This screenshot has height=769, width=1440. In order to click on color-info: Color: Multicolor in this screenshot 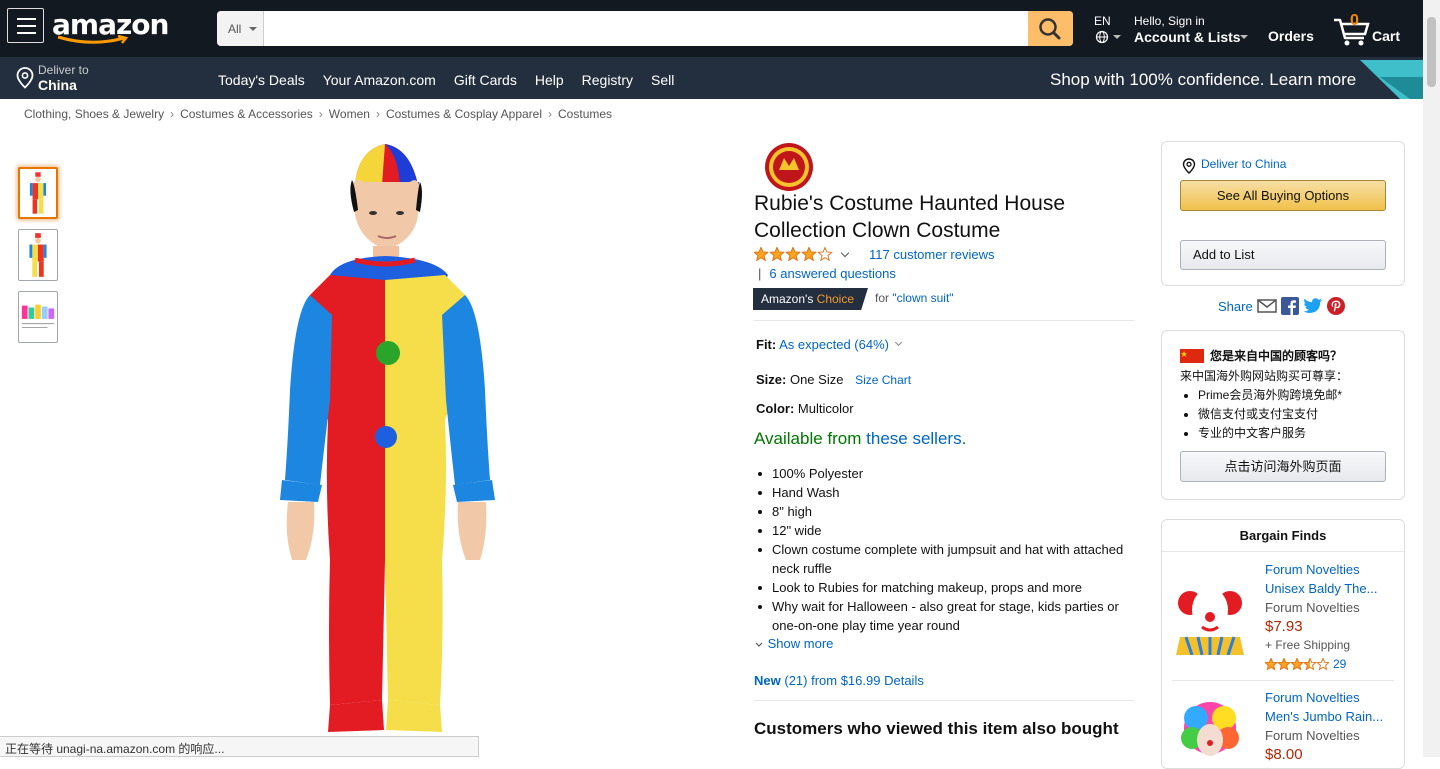, I will do `click(805, 408)`.